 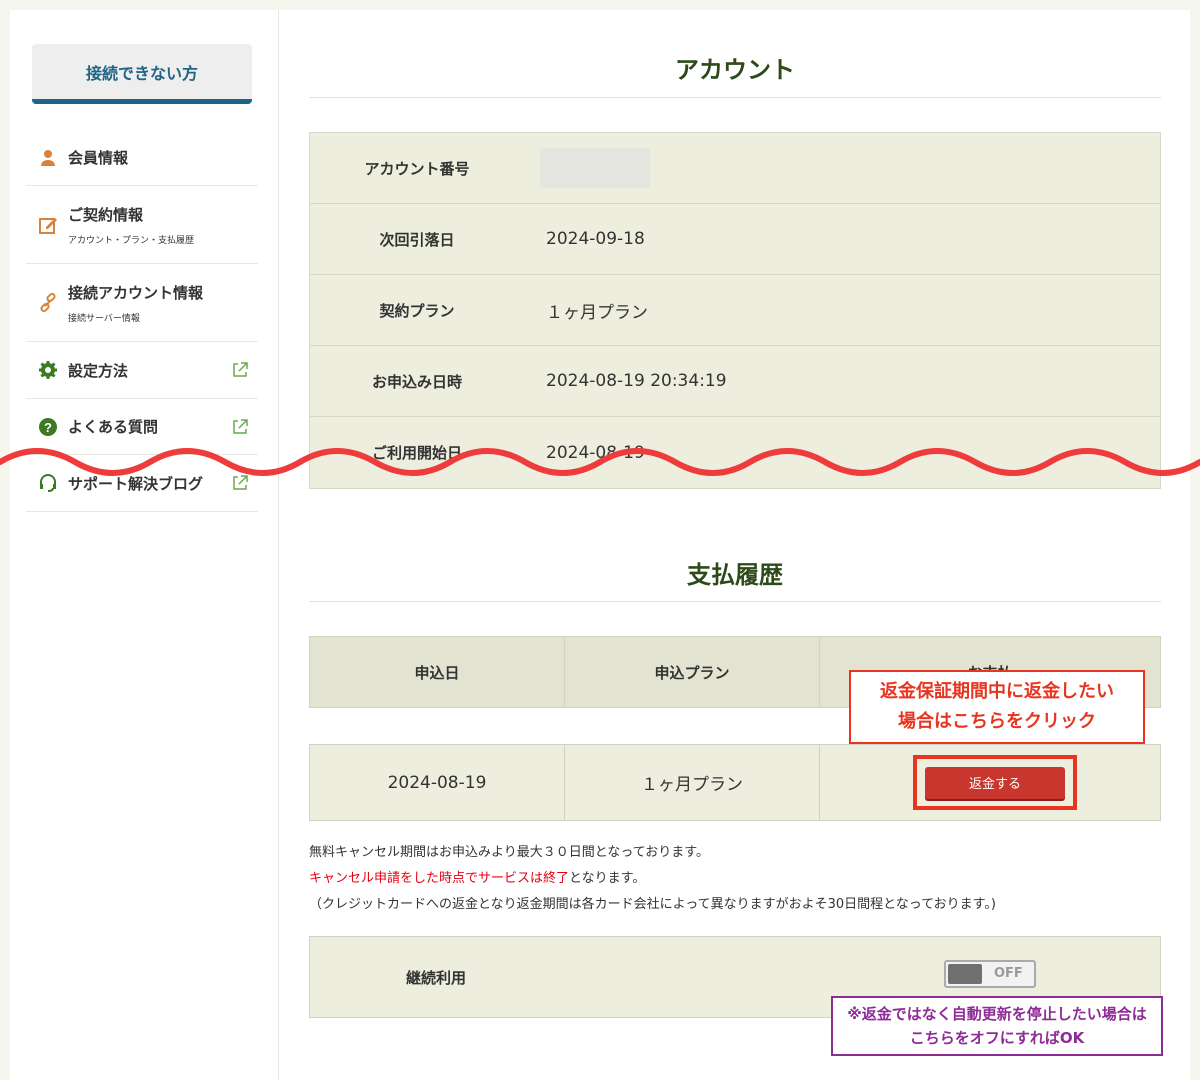 I want to click on question-icon: ?, so click(x=48, y=427).